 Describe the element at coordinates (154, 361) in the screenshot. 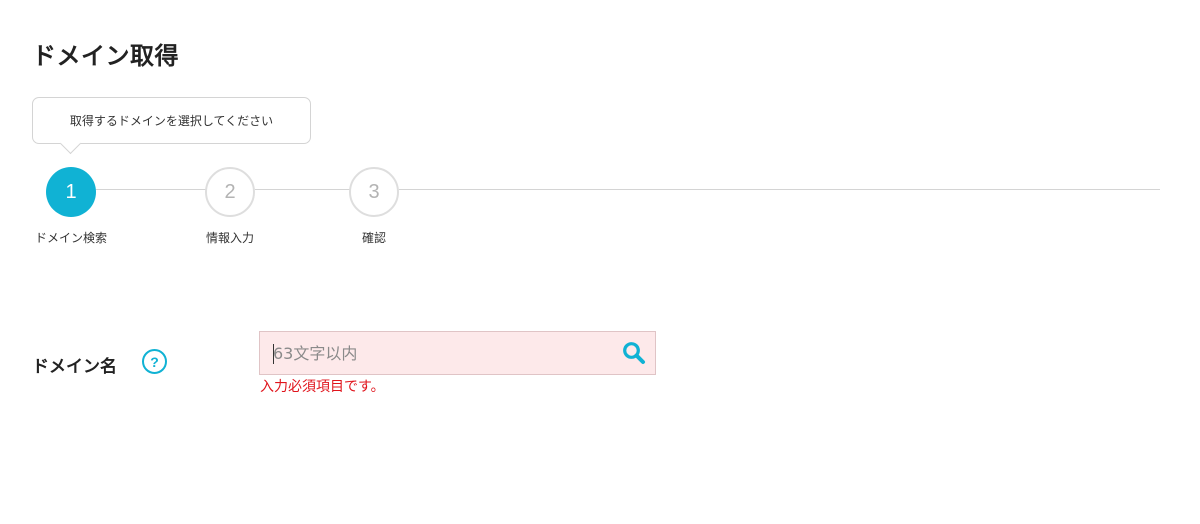

I see `help-icon: ?` at that location.